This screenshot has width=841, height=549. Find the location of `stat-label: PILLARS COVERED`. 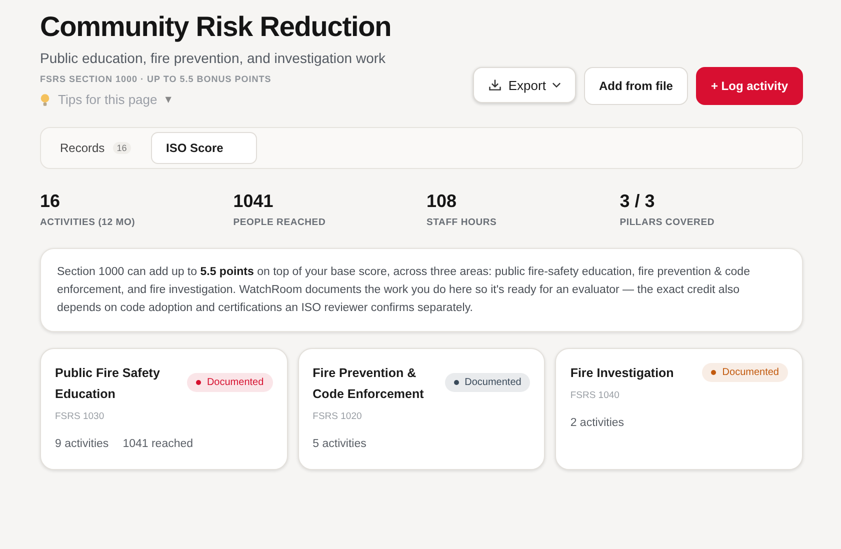

stat-label: PILLARS COVERED is located at coordinates (668, 222).